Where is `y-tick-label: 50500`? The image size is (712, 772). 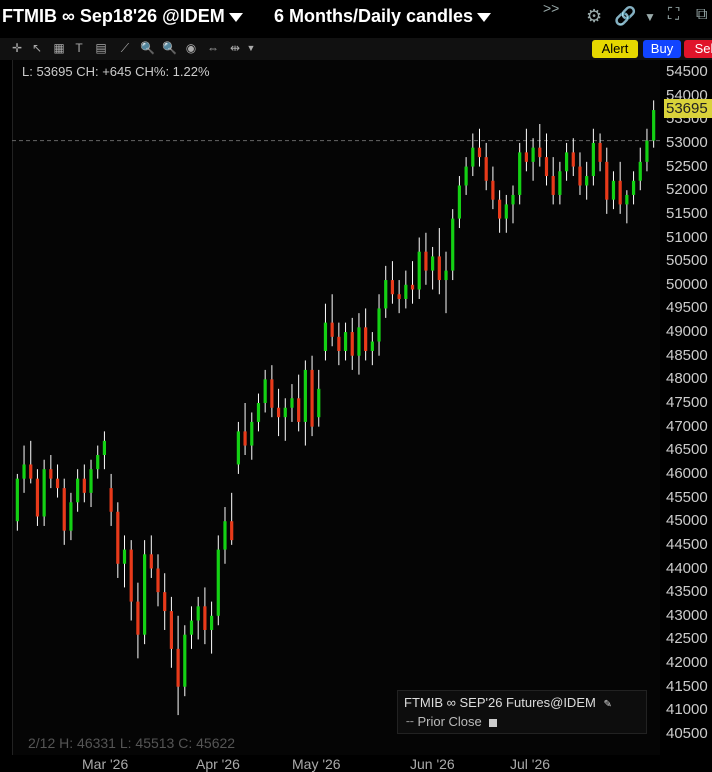
y-tick-label: 50500 is located at coordinates (687, 261).